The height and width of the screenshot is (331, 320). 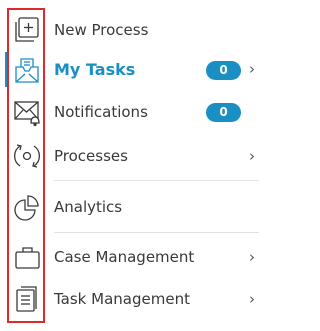 I want to click on task-management-icon, so click(x=27, y=299).